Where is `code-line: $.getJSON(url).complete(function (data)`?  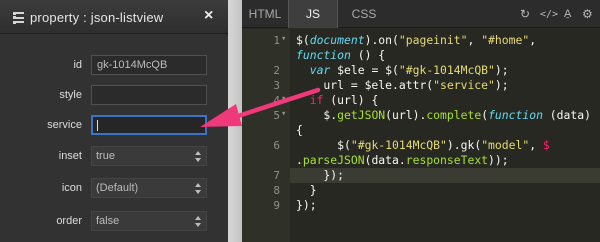
code-line: $.getJSON(url).complete(function (data) is located at coordinates (443, 115).